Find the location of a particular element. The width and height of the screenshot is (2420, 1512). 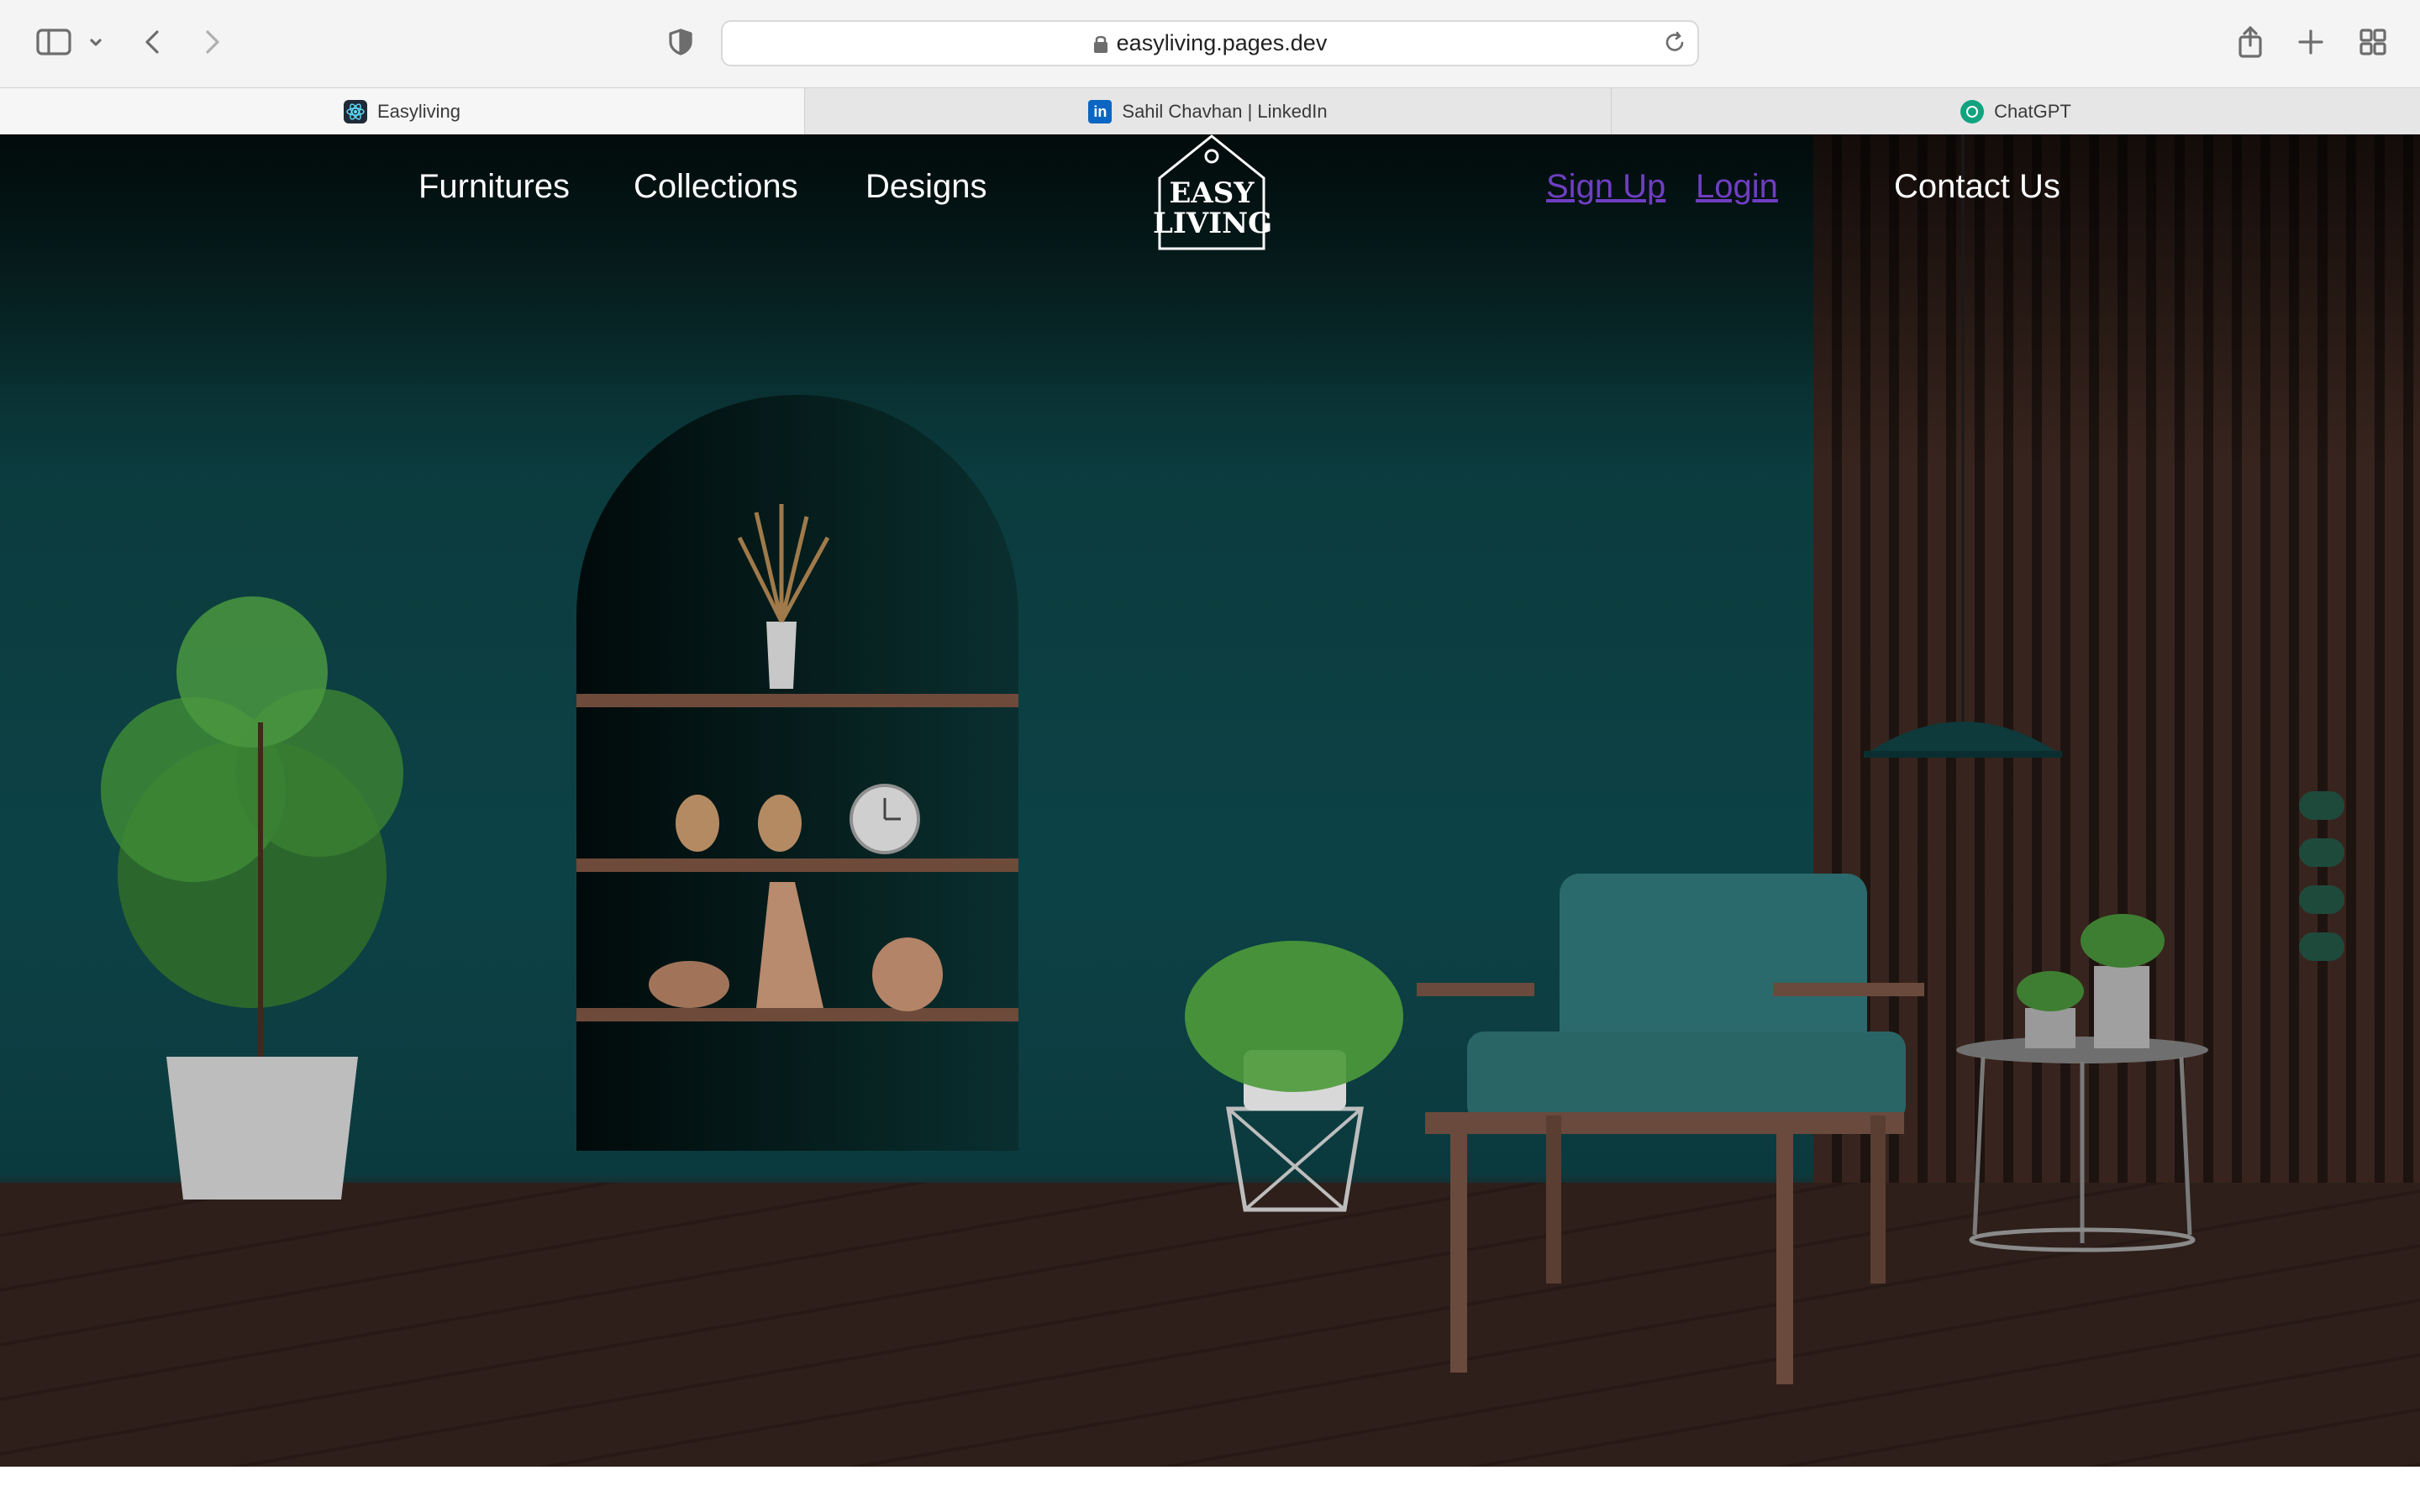

chatgpt-icon is located at coordinates (1973, 111).